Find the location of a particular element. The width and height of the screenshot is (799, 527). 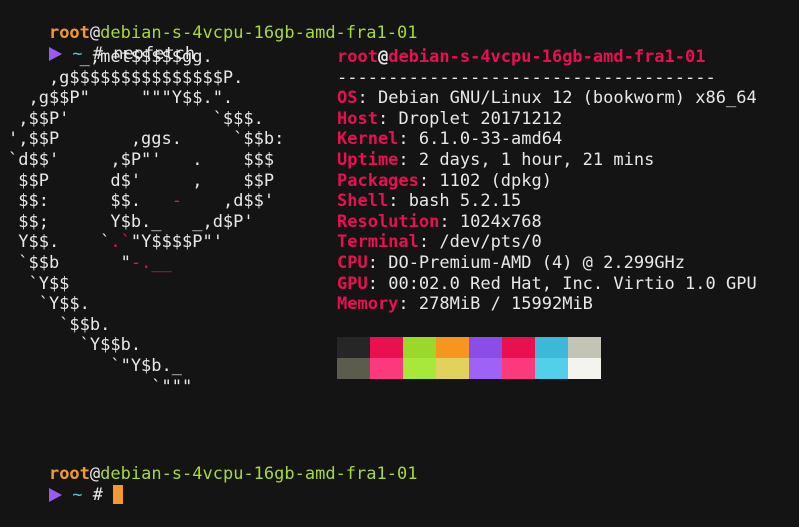

ascii-logo-line: `Y$$b. is located at coordinates (75, 345).